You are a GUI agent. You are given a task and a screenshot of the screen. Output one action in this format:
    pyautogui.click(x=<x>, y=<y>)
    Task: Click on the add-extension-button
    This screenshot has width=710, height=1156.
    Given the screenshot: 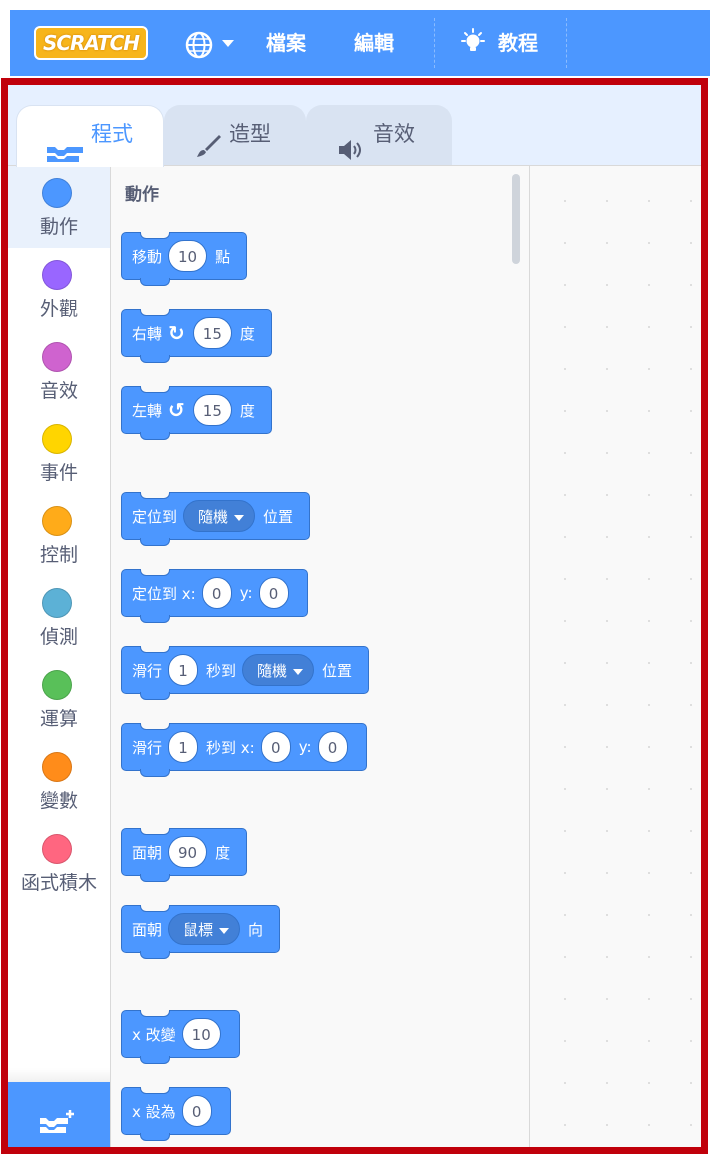 What is the action you would take?
    pyautogui.click(x=59, y=1114)
    